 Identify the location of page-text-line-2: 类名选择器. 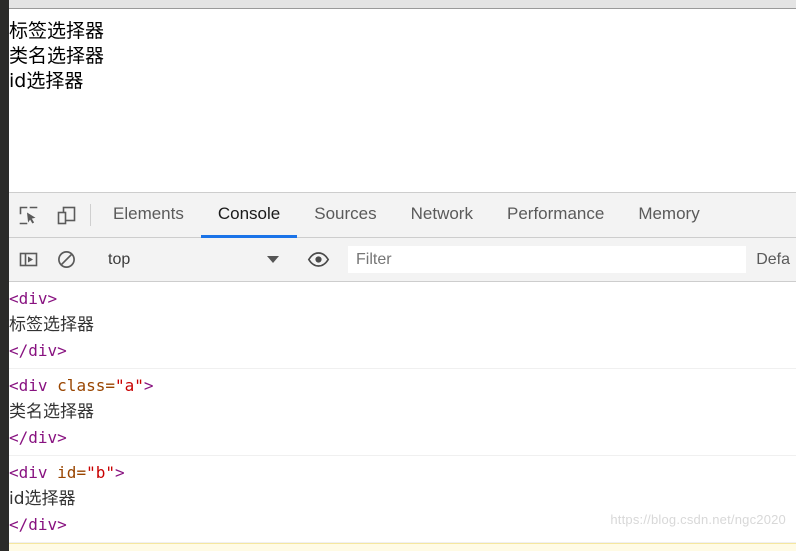
(57, 56).